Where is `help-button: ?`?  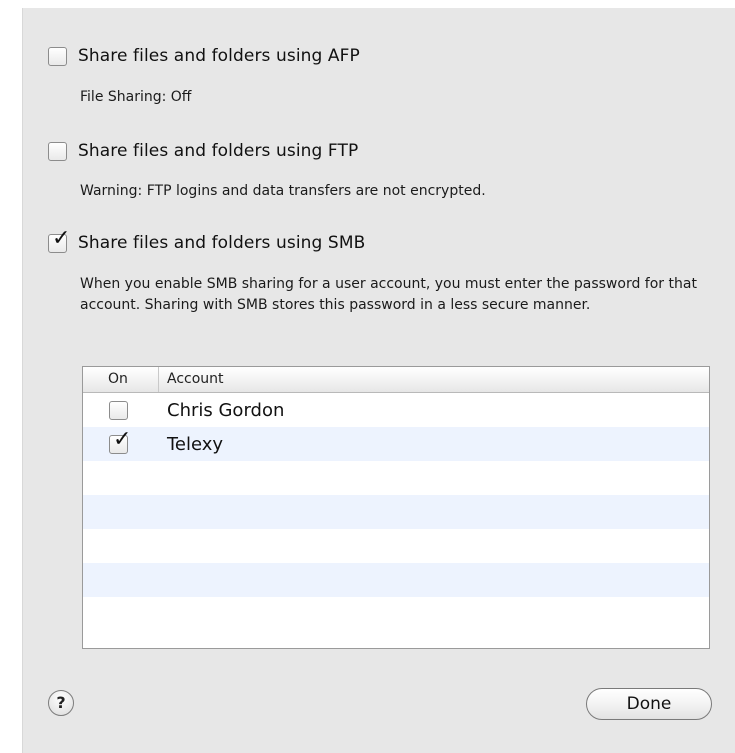 help-button: ? is located at coordinates (61, 703).